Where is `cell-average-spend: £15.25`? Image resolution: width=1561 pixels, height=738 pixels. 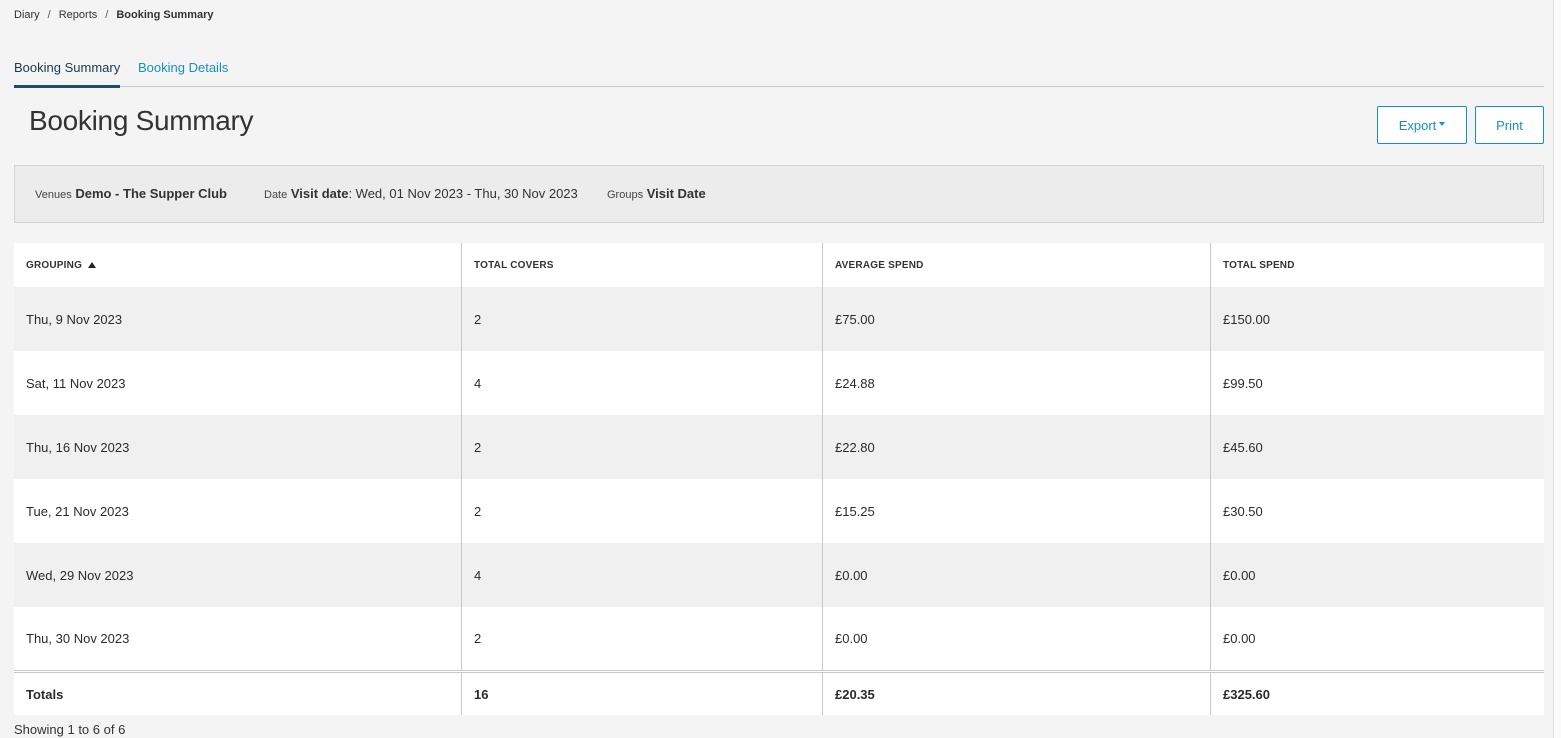 cell-average-spend: £15.25 is located at coordinates (1016, 511).